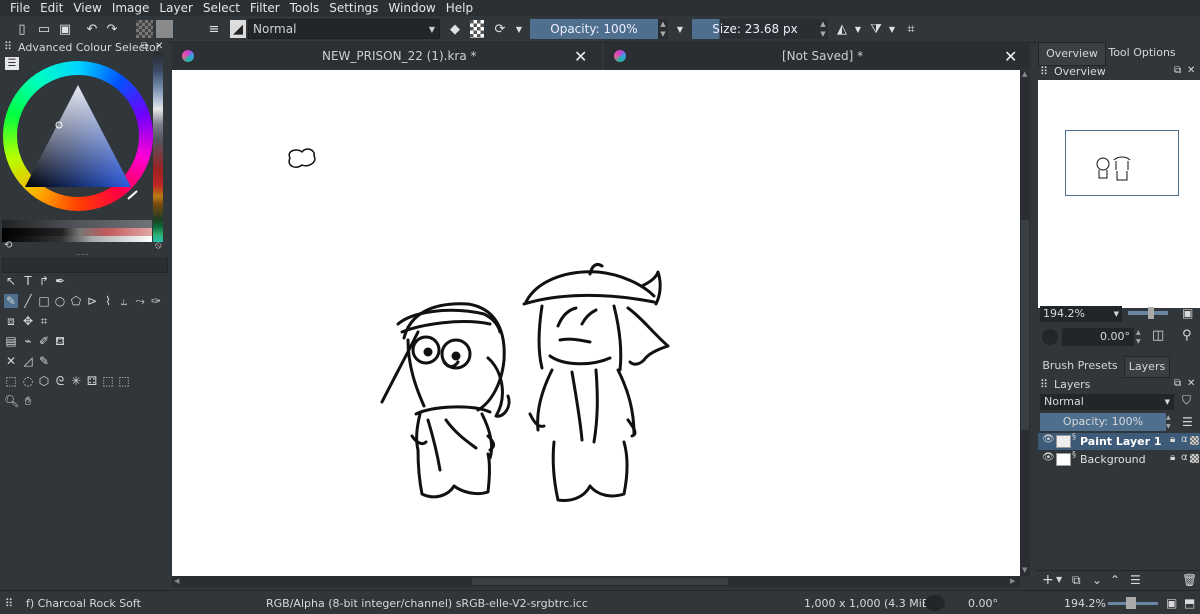  What do you see at coordinates (1151, 313) in the screenshot?
I see `overview-zoom-handle` at bounding box center [1151, 313].